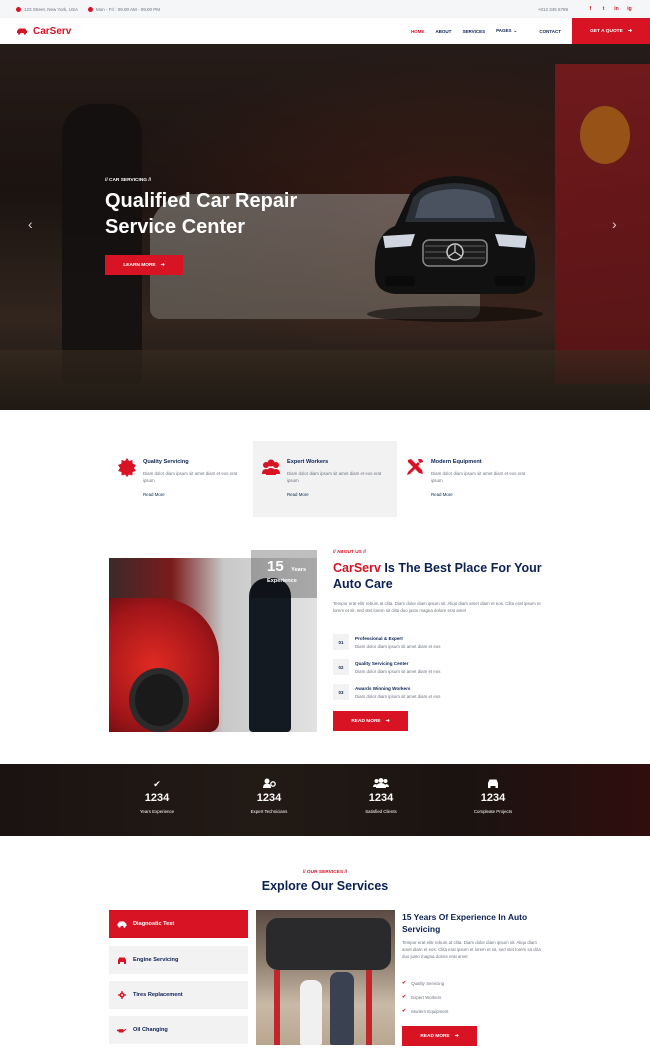  Describe the element at coordinates (504, 30) in the screenshot. I see `nav-pages-label: PAGES` at that location.